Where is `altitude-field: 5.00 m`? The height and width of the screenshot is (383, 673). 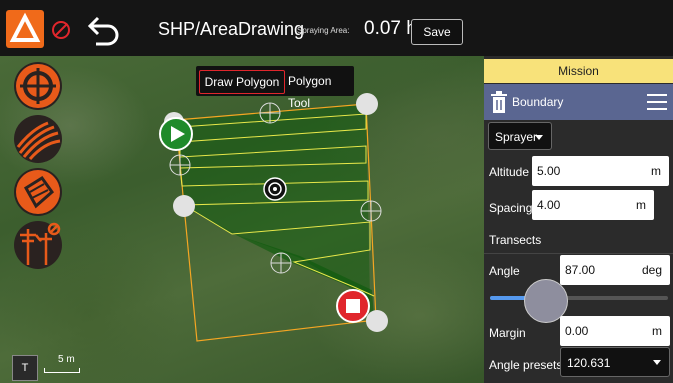 altitude-field: 5.00 m is located at coordinates (600, 171).